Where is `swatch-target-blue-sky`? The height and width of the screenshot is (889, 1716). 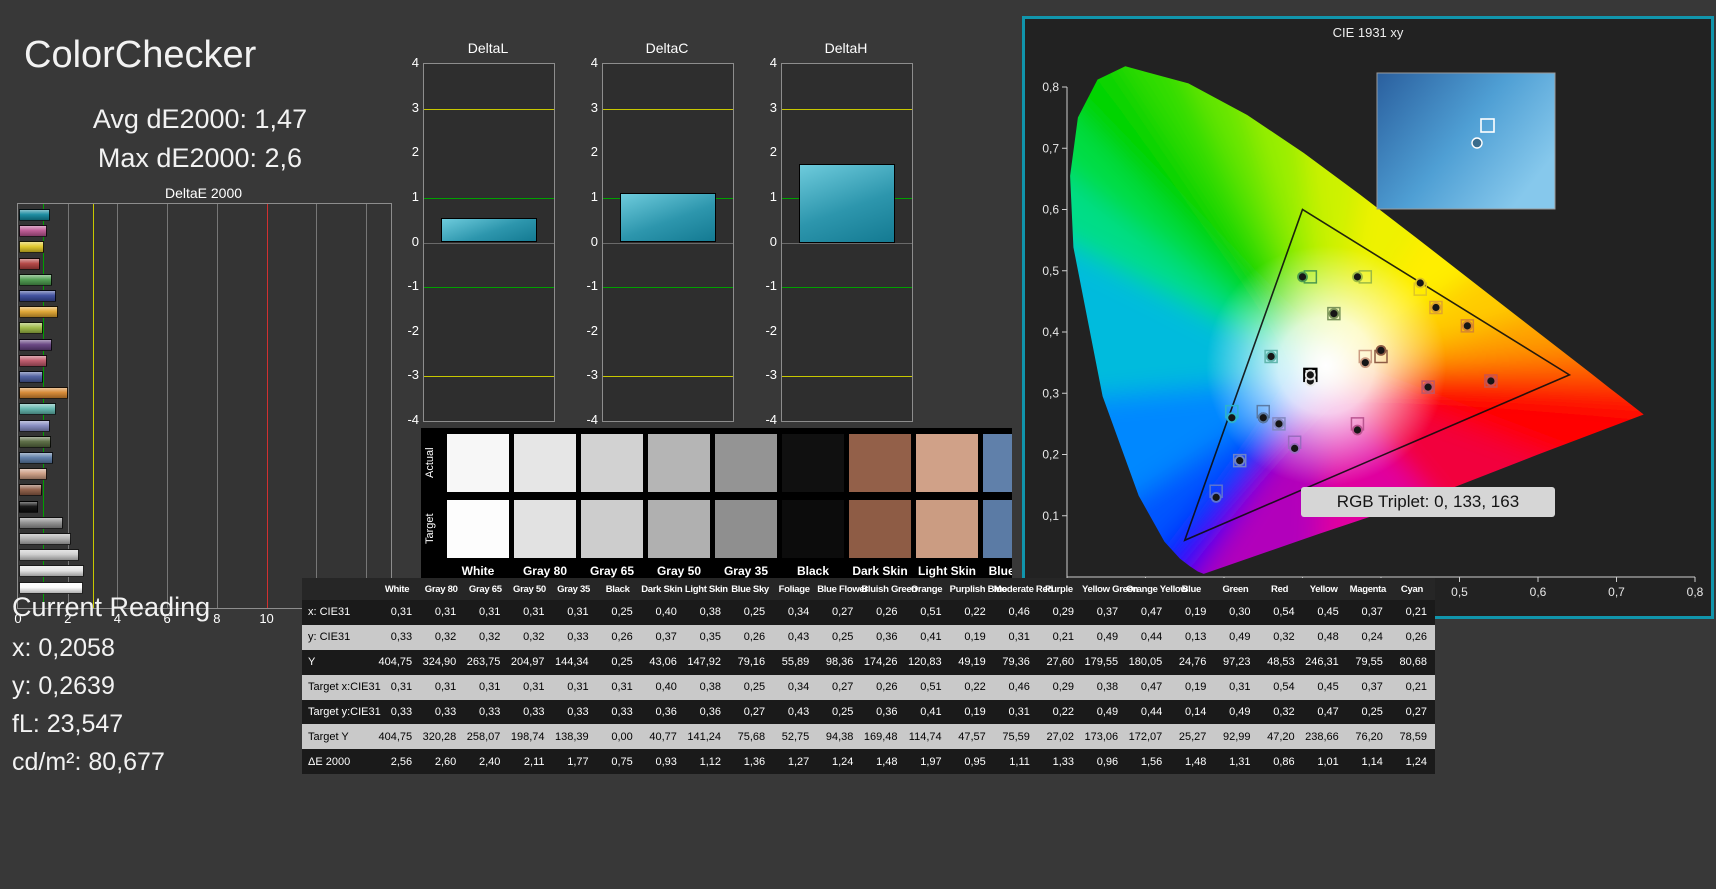 swatch-target-blue-sky is located at coordinates (997, 529).